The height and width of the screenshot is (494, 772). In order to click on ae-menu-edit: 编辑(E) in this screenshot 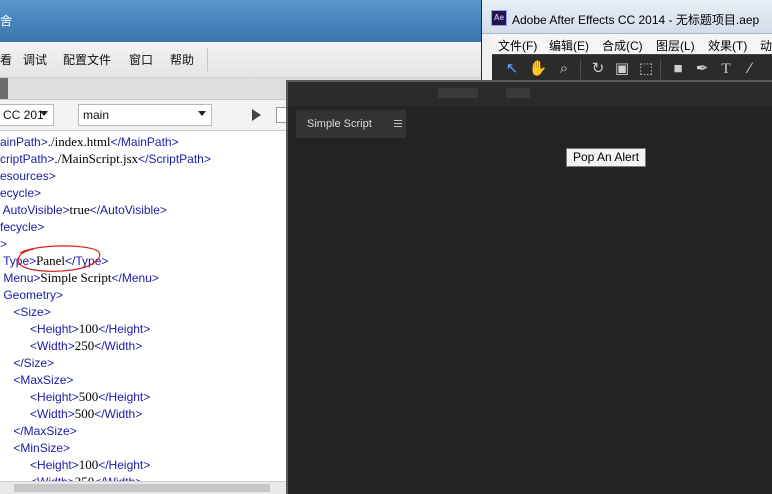, I will do `click(569, 45)`.